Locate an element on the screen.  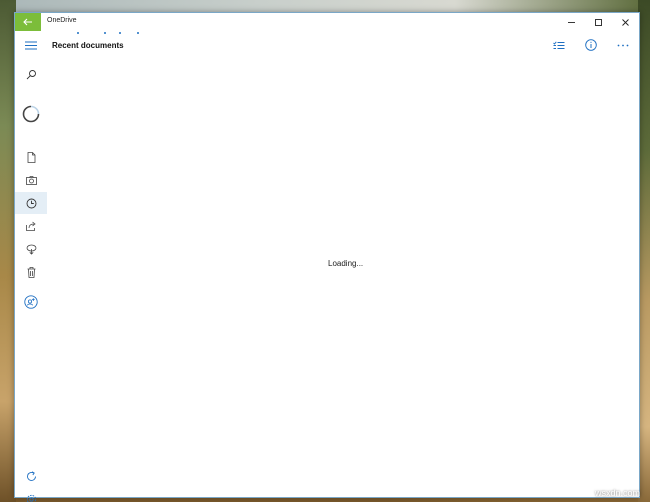
title-bar: OneDrive is located at coordinates (327, 22).